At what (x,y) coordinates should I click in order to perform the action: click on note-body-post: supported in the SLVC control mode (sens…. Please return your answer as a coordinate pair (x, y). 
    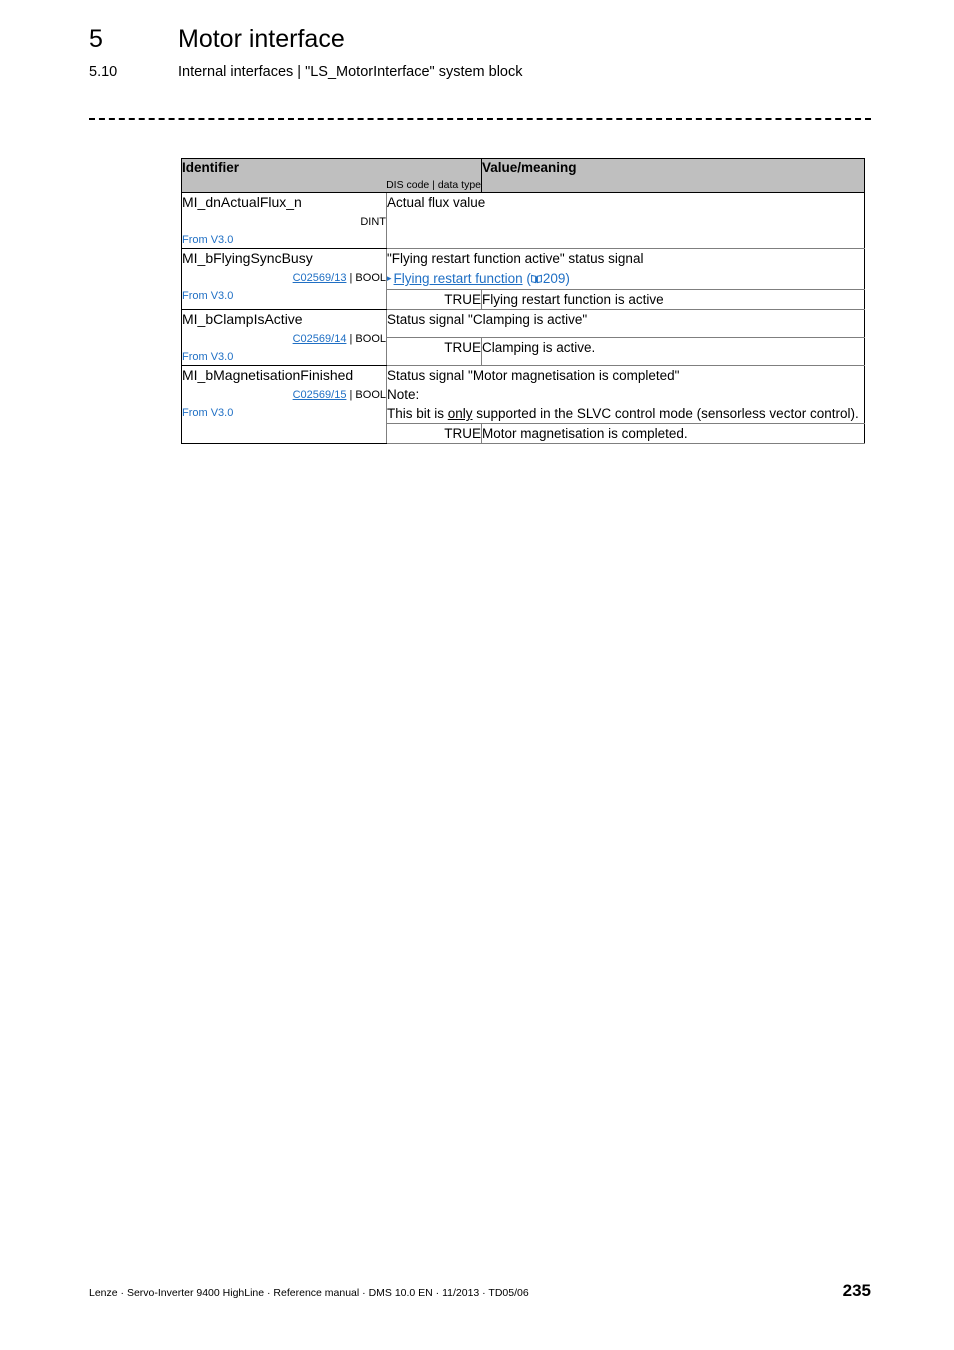
    Looking at the image, I should click on (665, 413).